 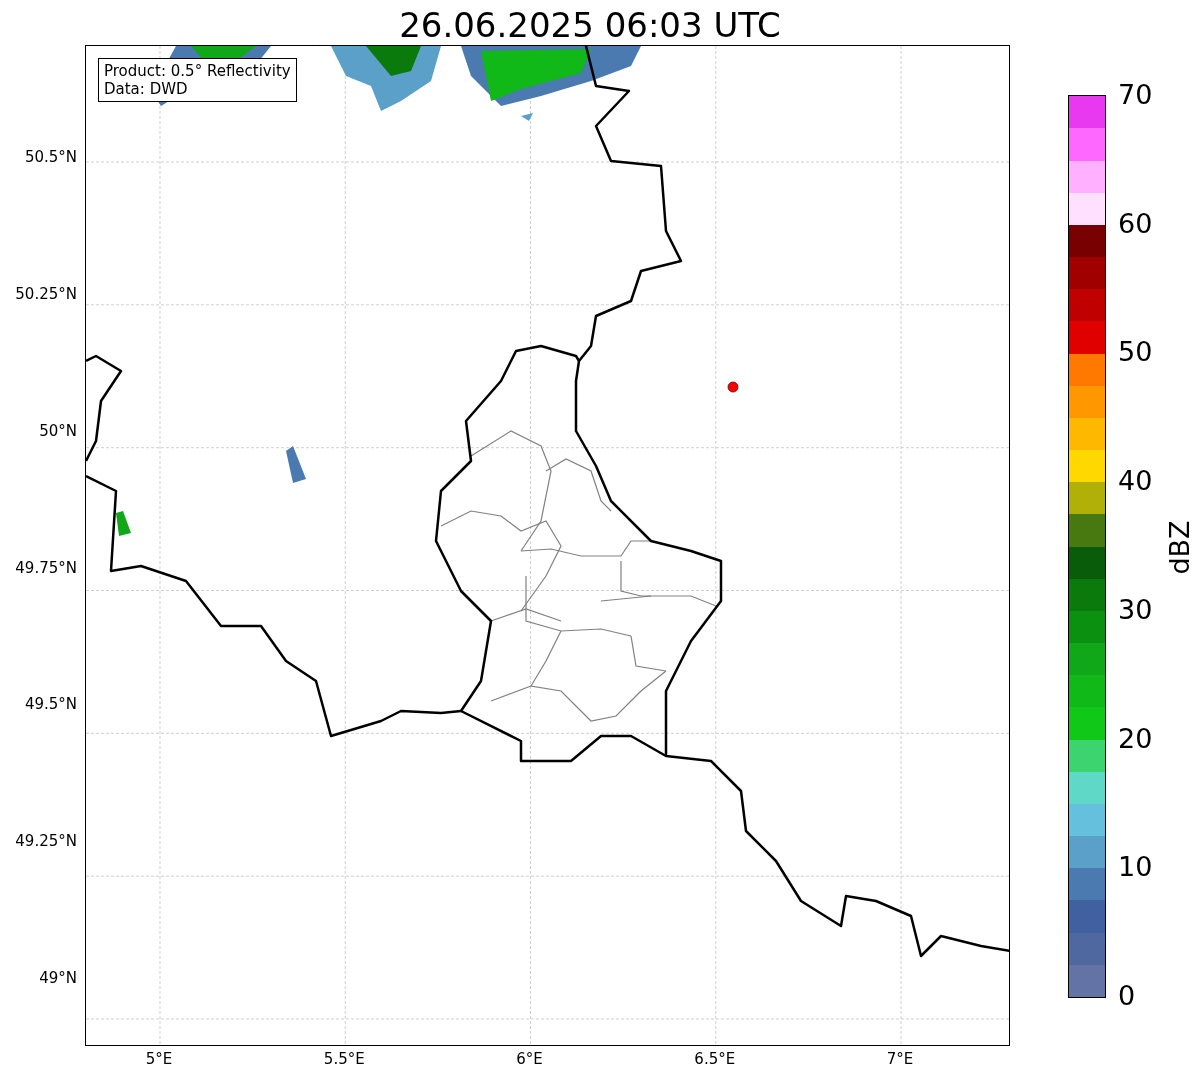 What do you see at coordinates (733, 387) in the screenshot?
I see `location-marker` at bounding box center [733, 387].